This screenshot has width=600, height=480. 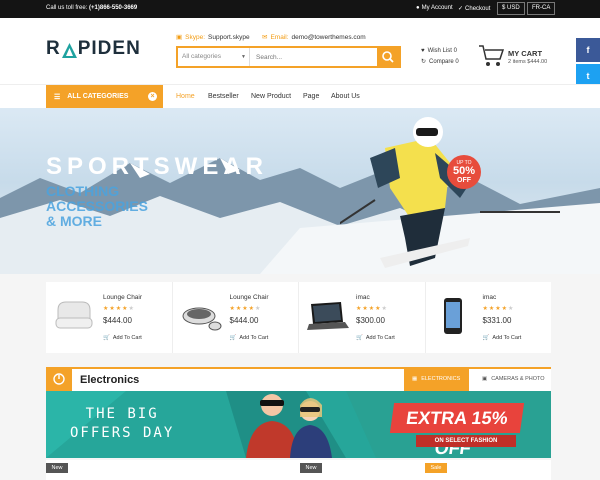 What do you see at coordinates (450, 192) in the screenshot?
I see `skier-image` at bounding box center [450, 192].